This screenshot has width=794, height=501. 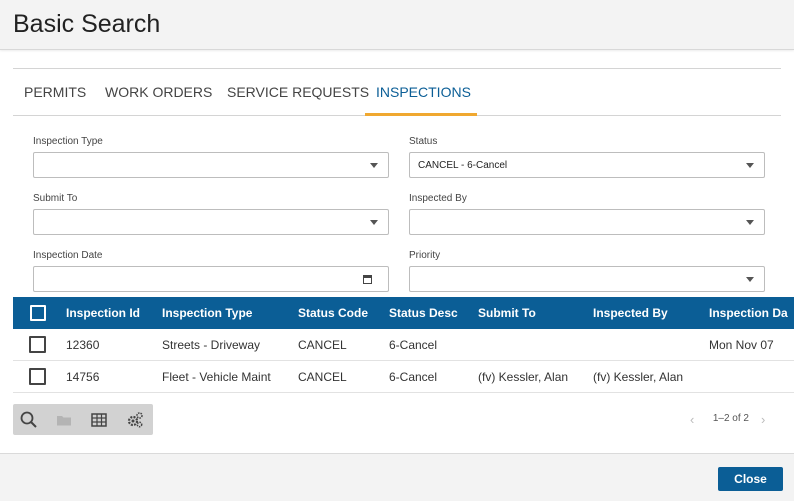 I want to click on tab-permits: PERMITS, so click(x=55, y=92).